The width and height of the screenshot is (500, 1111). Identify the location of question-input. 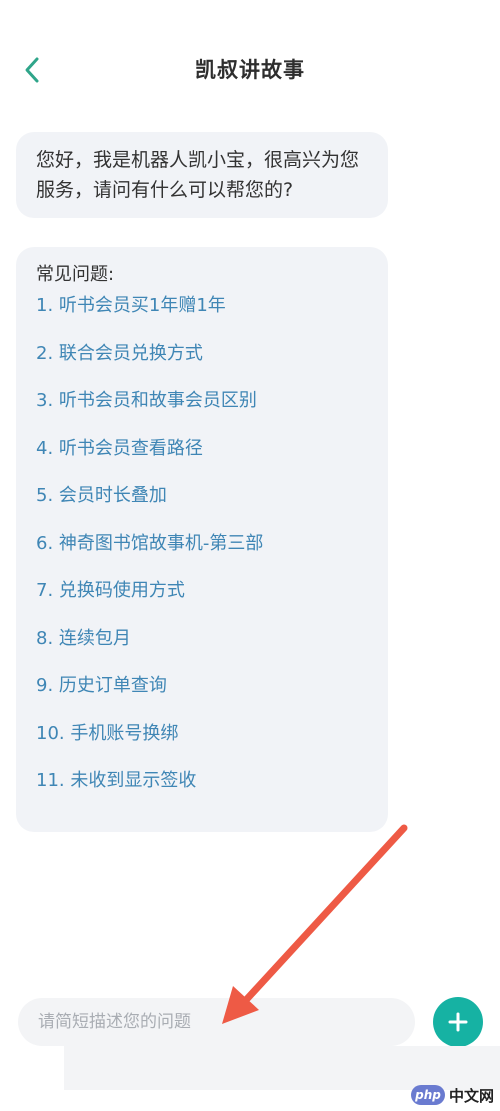
(216, 1022).